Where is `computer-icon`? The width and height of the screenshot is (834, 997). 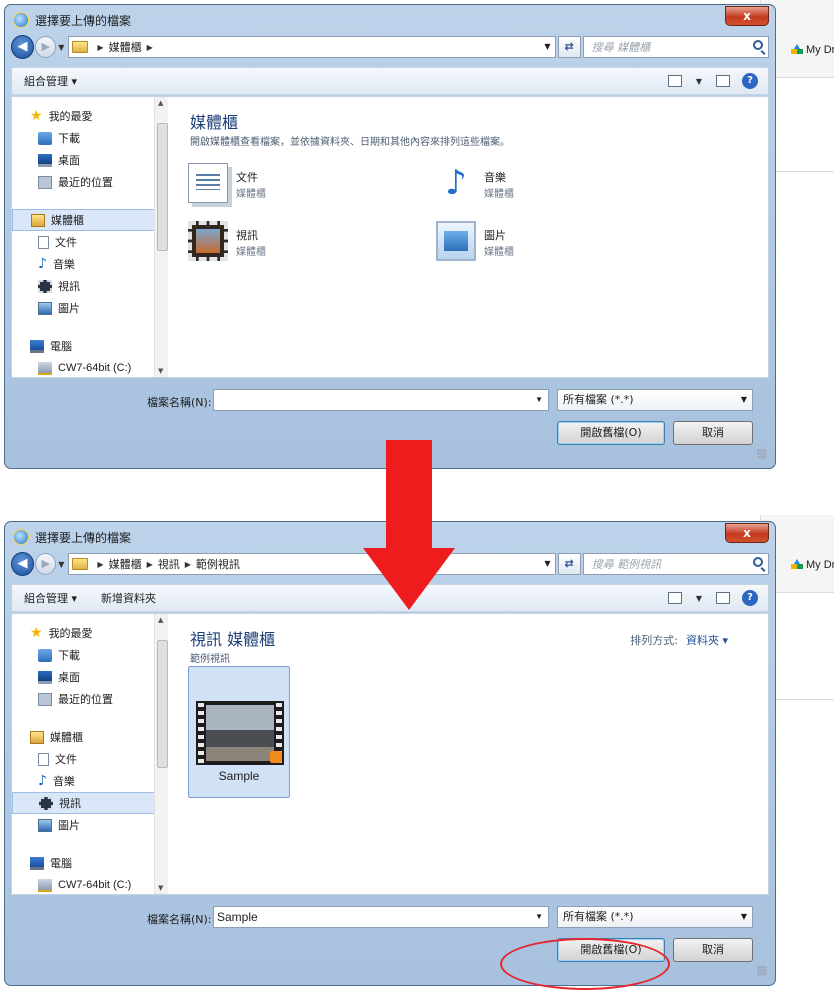 computer-icon is located at coordinates (37, 346).